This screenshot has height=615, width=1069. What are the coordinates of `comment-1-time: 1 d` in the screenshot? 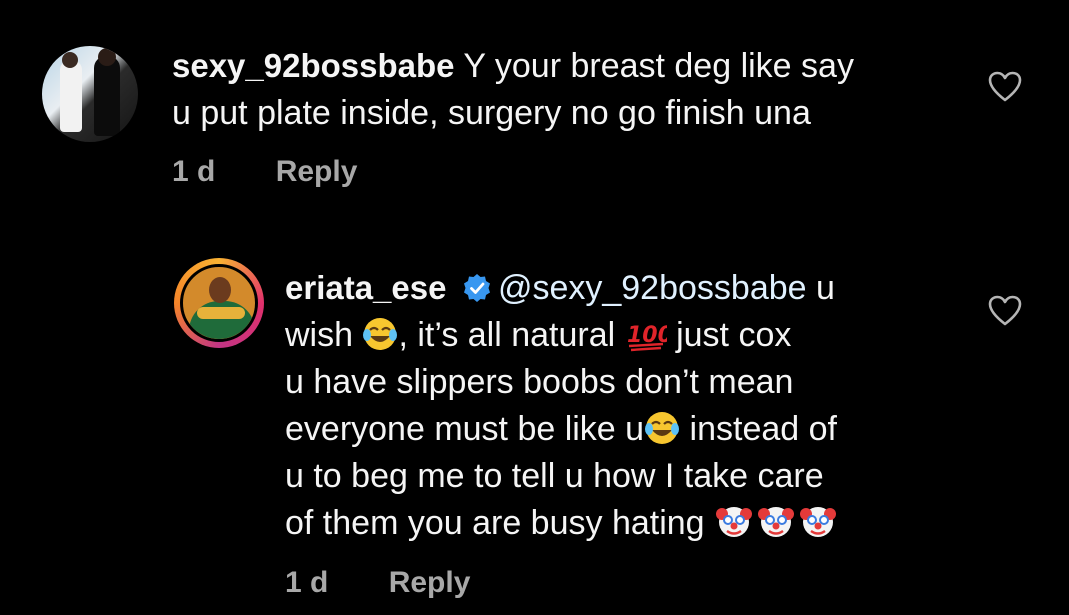 It's located at (194, 171).